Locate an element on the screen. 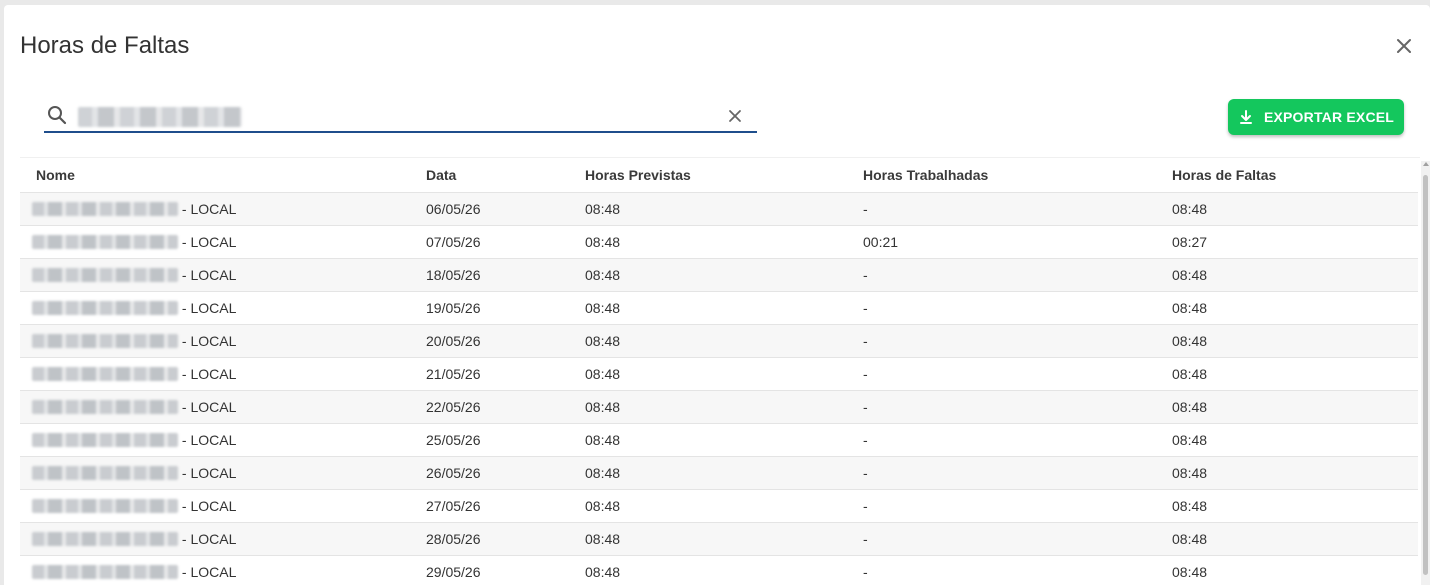 The width and height of the screenshot is (1430, 585). cell-data: 25/05/26 is located at coordinates (489, 439).